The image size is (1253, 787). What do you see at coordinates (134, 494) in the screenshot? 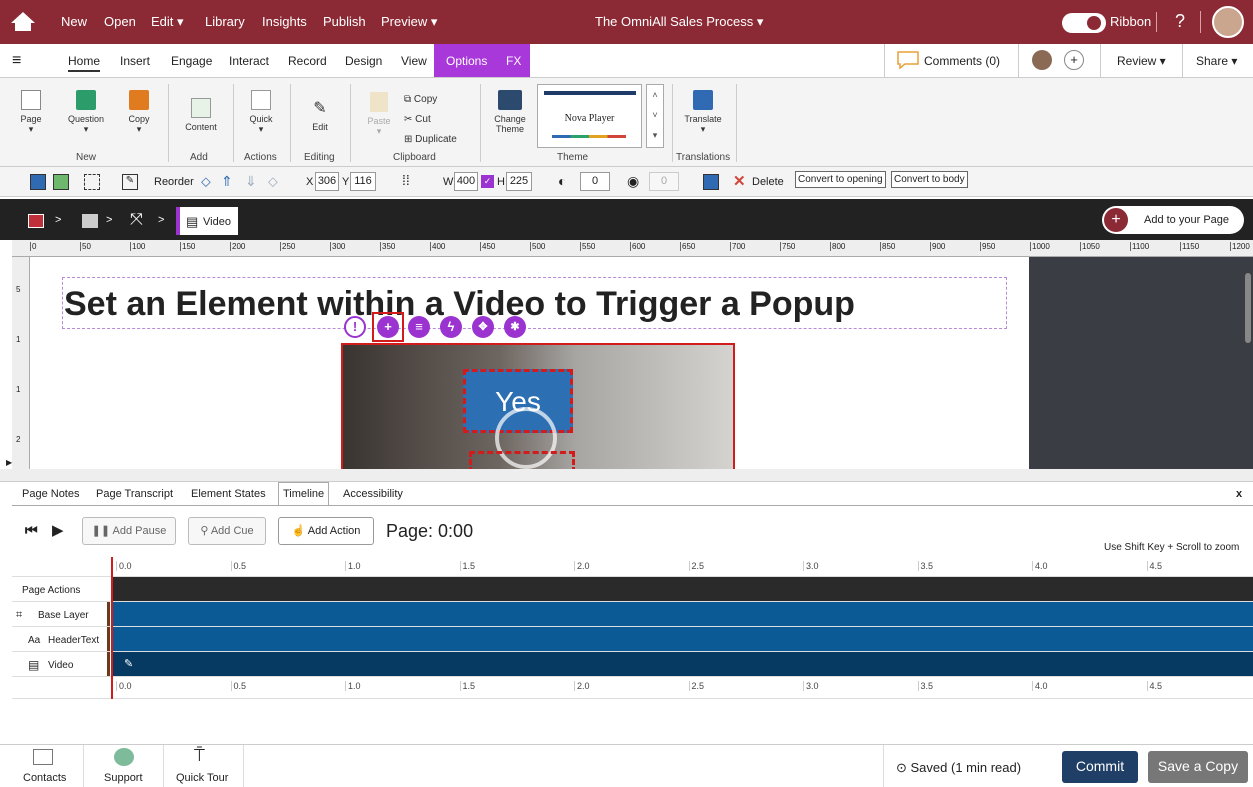
I see `tab-page-transcript: Page Transcript` at bounding box center [134, 494].